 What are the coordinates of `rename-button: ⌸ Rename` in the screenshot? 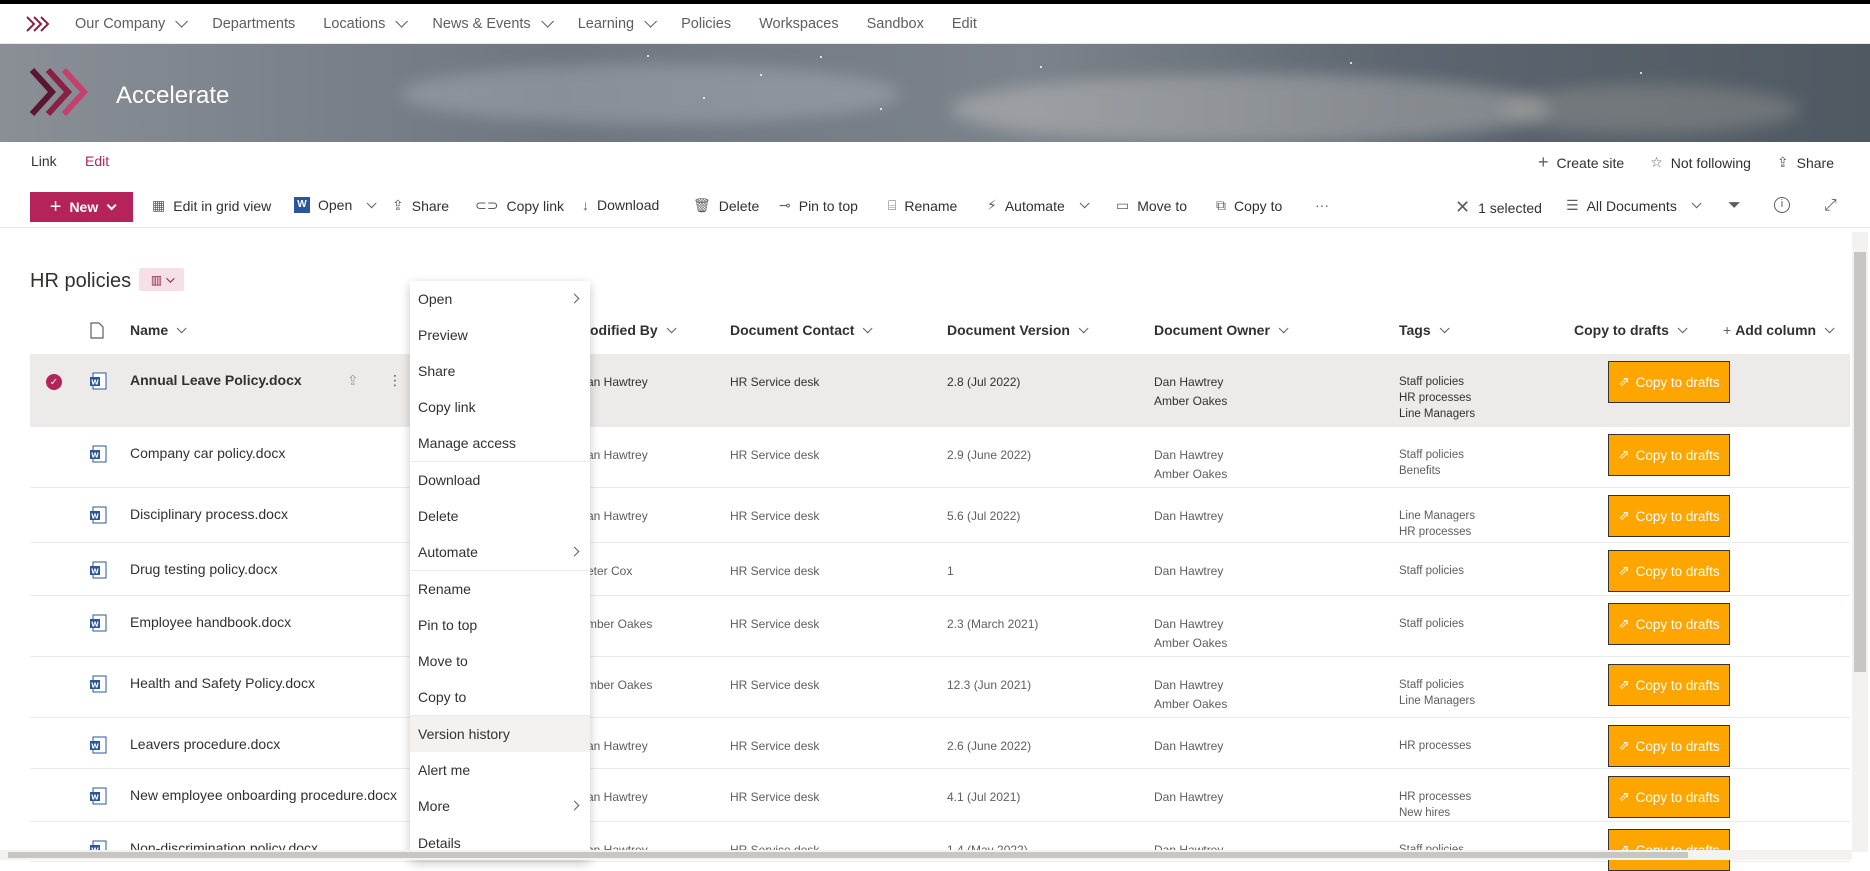 It's located at (922, 205).